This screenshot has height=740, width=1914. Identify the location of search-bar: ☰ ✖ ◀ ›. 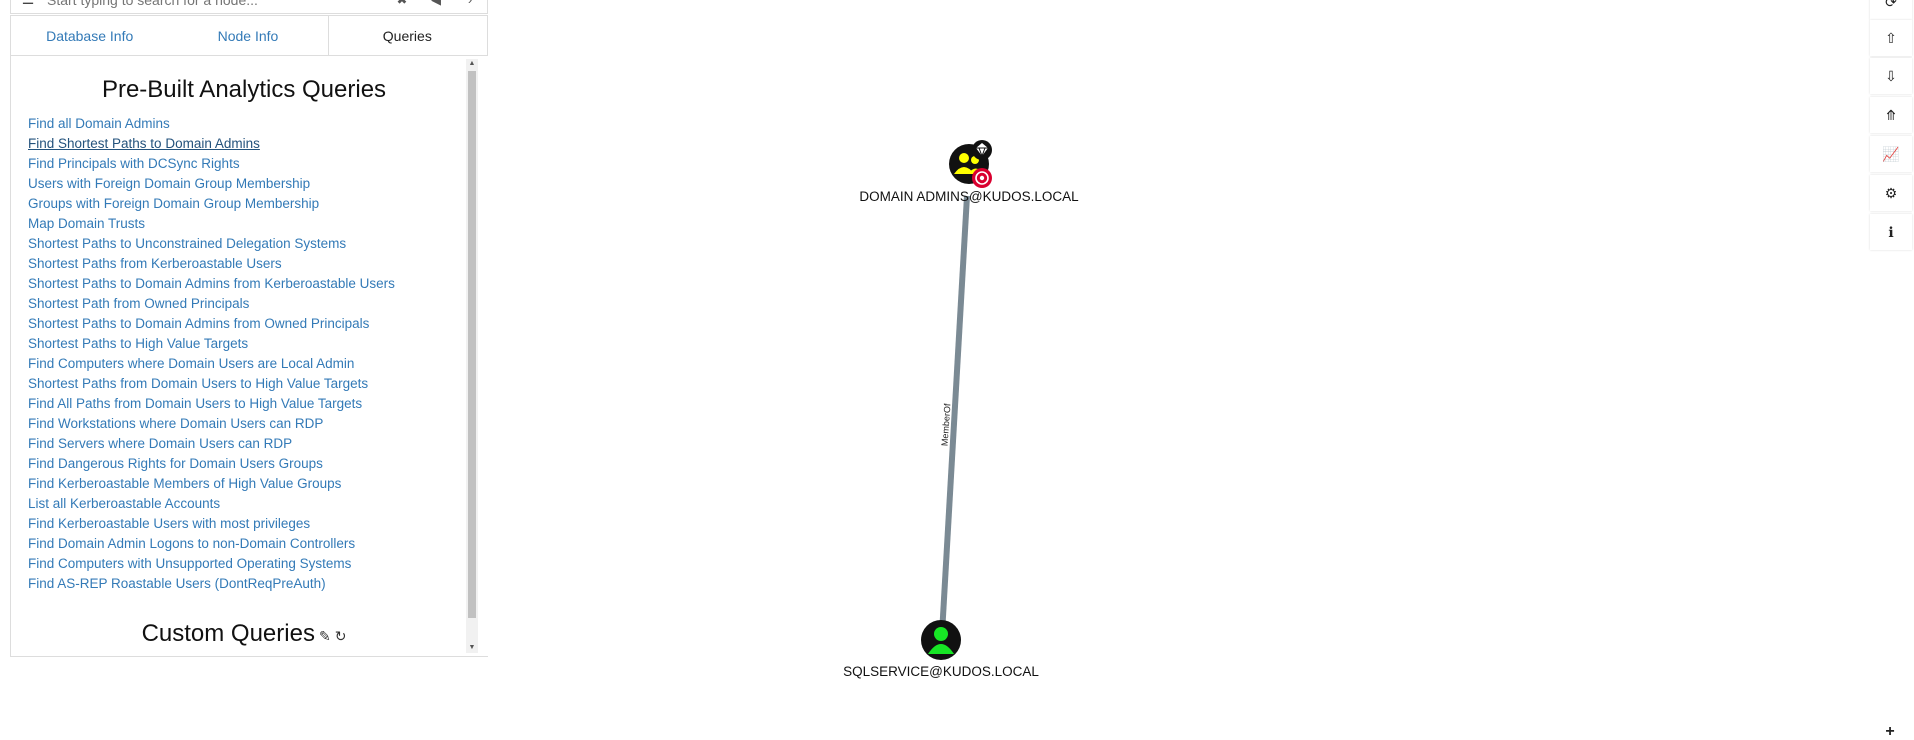
(249, 7).